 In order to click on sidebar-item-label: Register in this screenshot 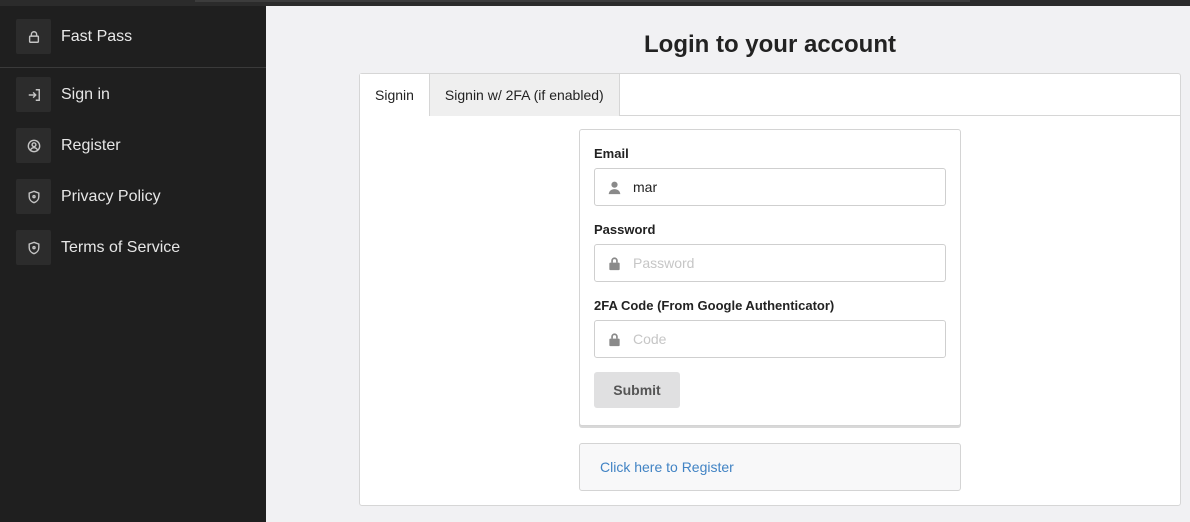, I will do `click(91, 145)`.